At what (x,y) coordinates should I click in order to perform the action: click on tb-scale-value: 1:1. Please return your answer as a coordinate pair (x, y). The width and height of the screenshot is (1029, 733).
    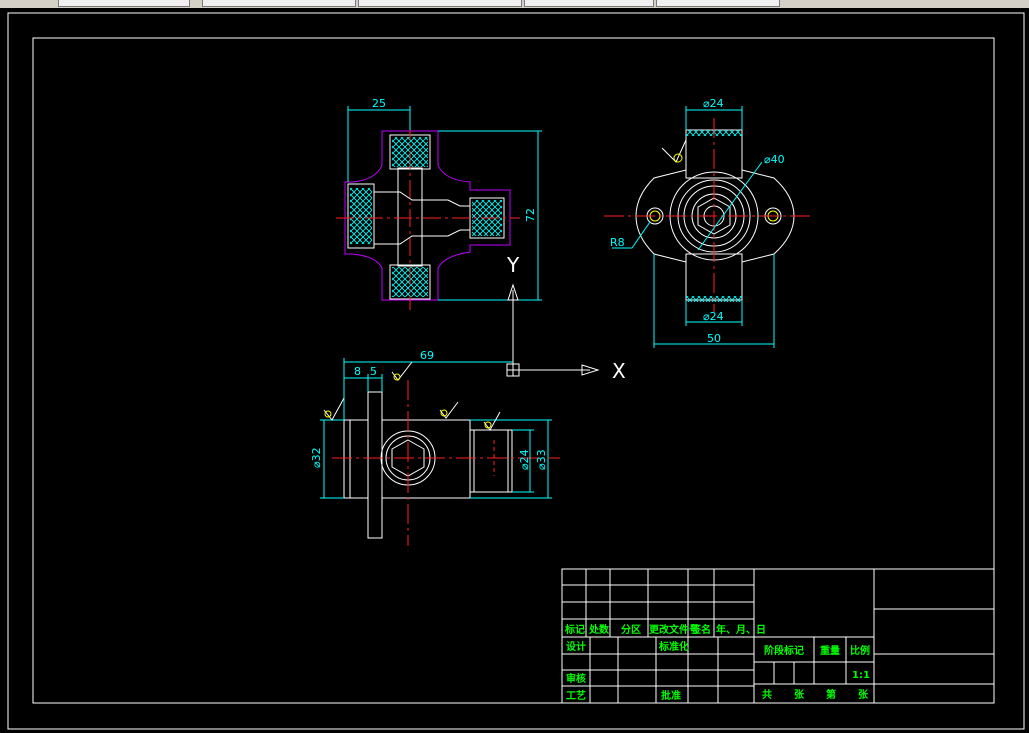
    Looking at the image, I should click on (861, 675).